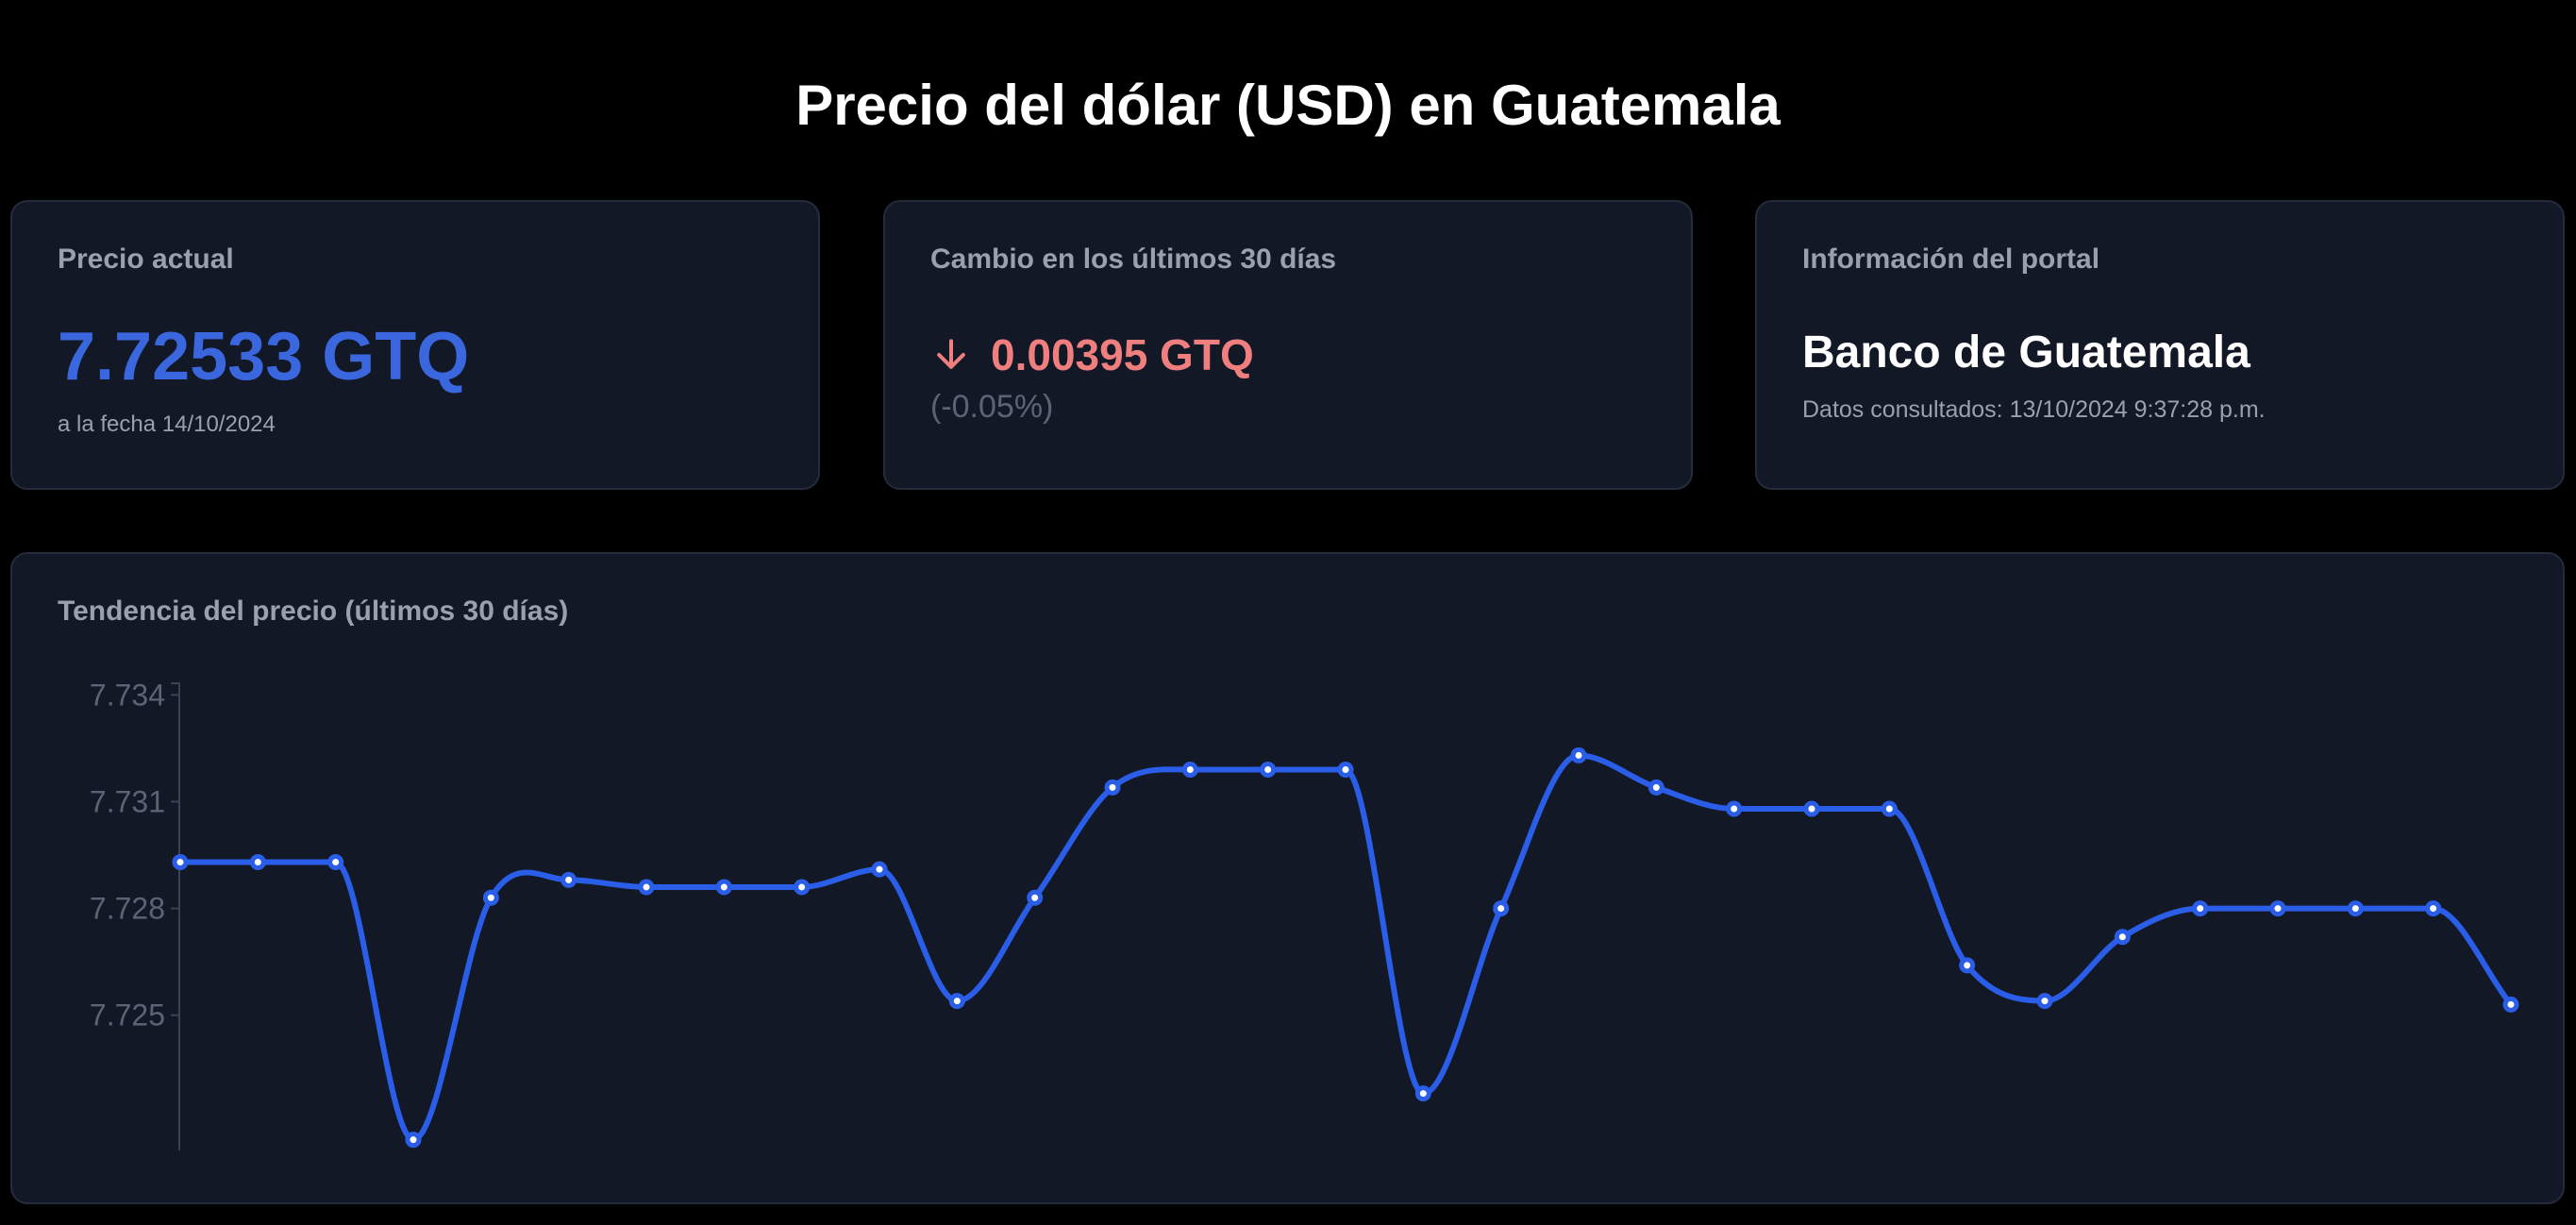 This screenshot has height=1225, width=2576. What do you see at coordinates (2026, 353) in the screenshot?
I see `portal-name: Banco de Guatemala` at bounding box center [2026, 353].